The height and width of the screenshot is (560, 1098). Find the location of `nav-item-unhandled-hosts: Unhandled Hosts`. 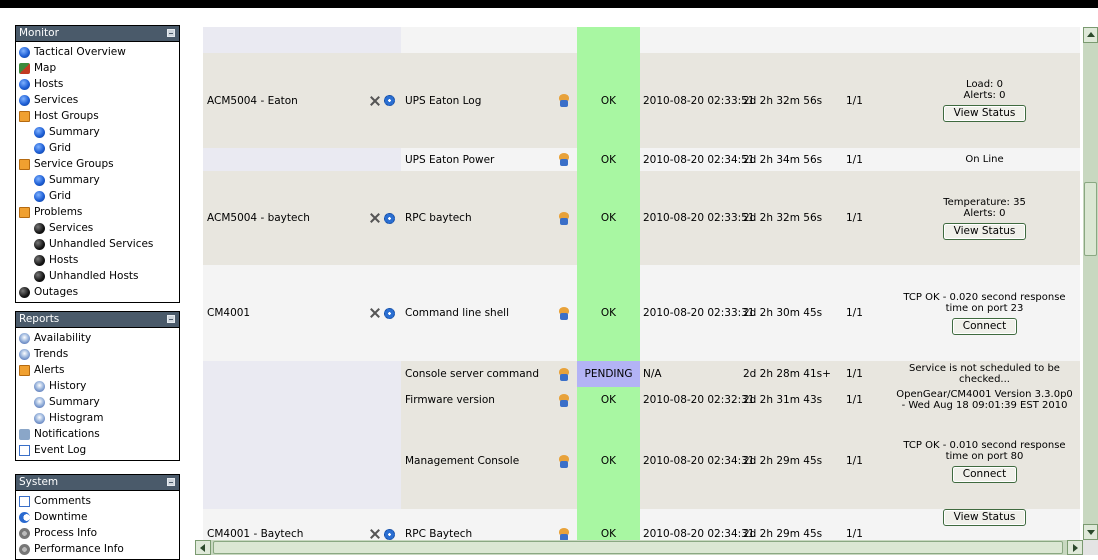

nav-item-unhandled-hosts: Unhandled Hosts is located at coordinates (97, 276).